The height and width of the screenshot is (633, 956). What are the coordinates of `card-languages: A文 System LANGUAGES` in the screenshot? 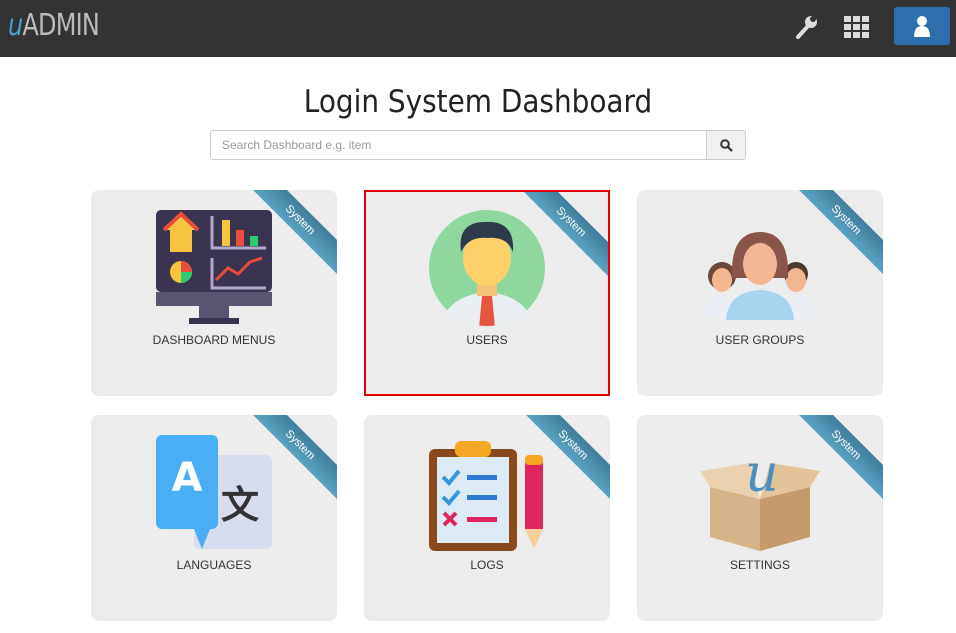 It's located at (214, 518).